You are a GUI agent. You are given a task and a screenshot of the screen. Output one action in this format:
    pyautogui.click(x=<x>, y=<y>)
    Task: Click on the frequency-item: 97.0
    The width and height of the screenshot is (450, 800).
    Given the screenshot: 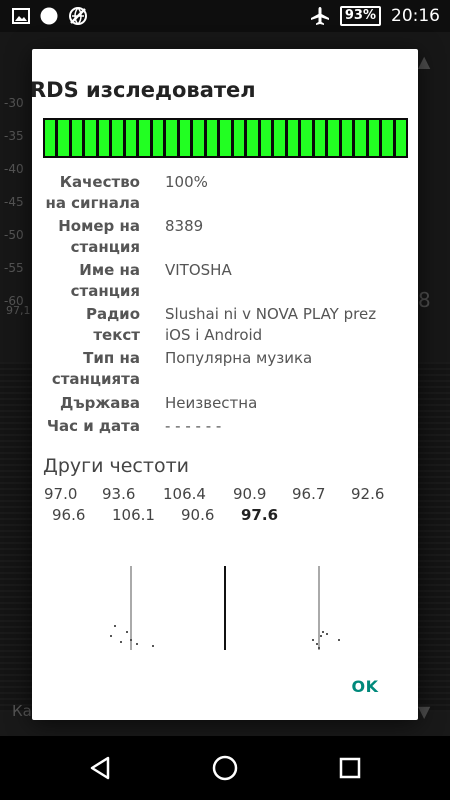 What is the action you would take?
    pyautogui.click(x=60, y=494)
    